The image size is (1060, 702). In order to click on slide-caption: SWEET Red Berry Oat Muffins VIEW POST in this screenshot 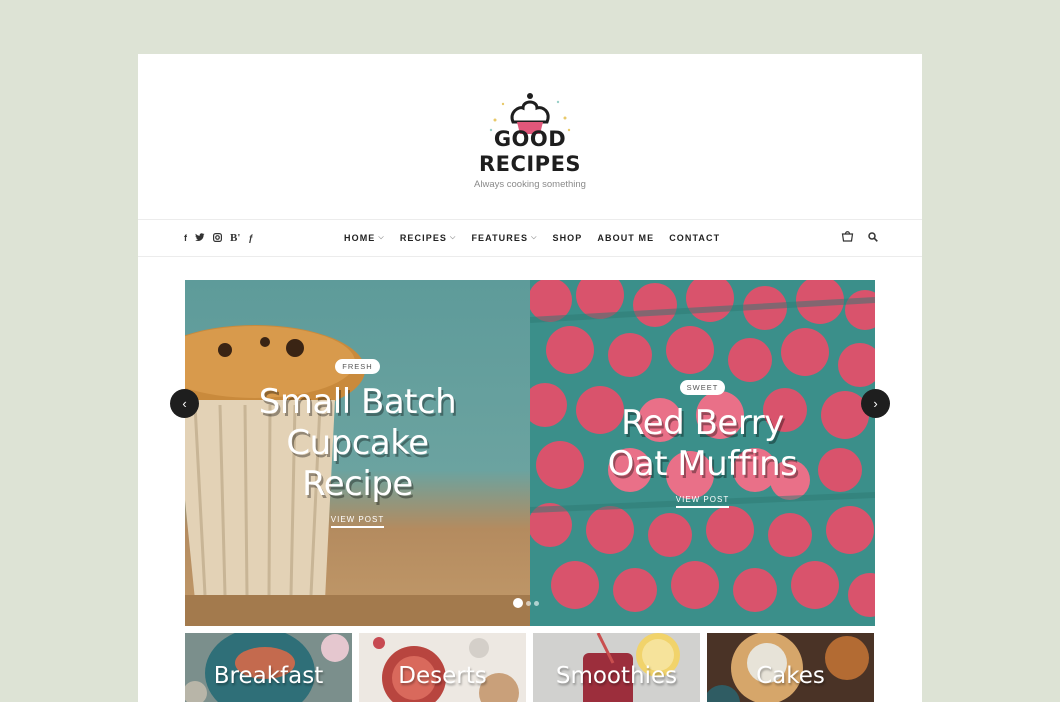, I will do `click(702, 442)`.